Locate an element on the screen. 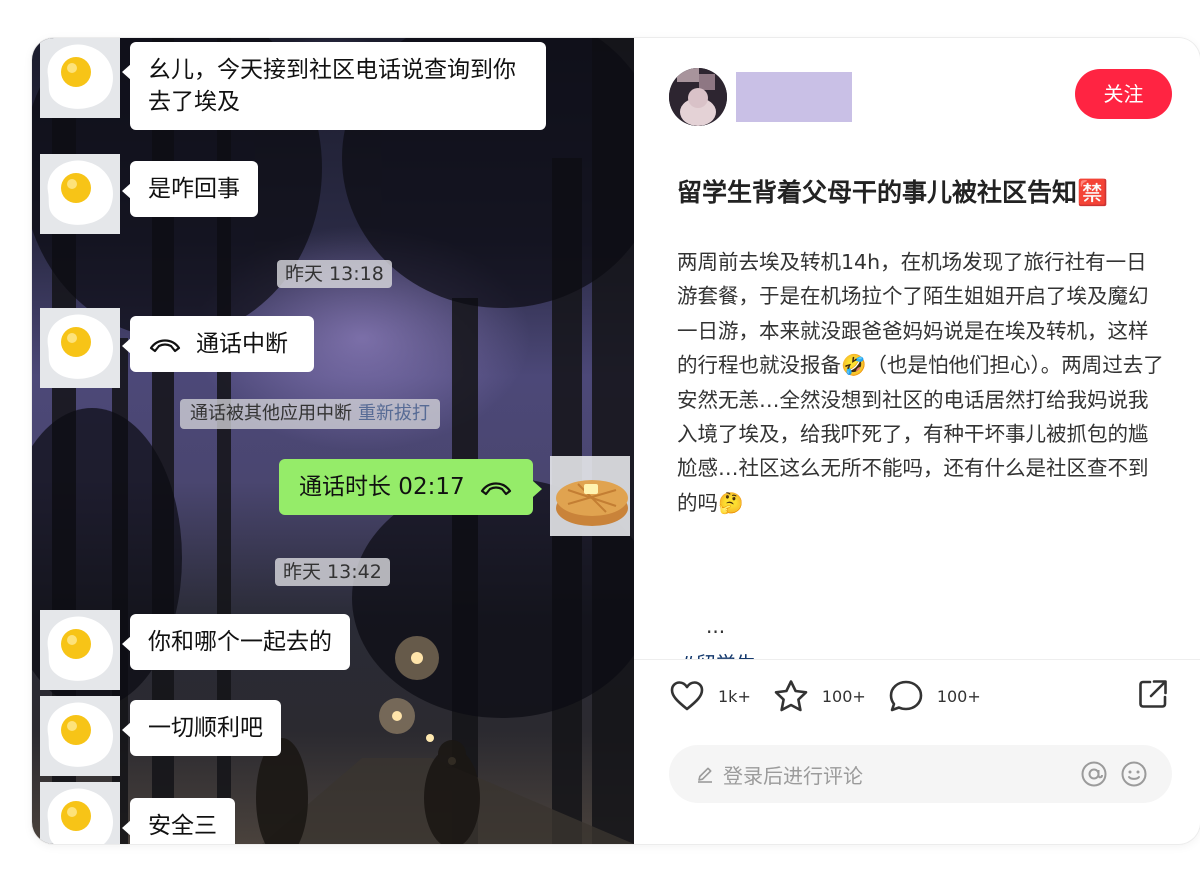 This screenshot has height=874, width=1200. message-bubble: 幺儿，今天接到社区电话说查询到你去了埃及 is located at coordinates (334, 86).